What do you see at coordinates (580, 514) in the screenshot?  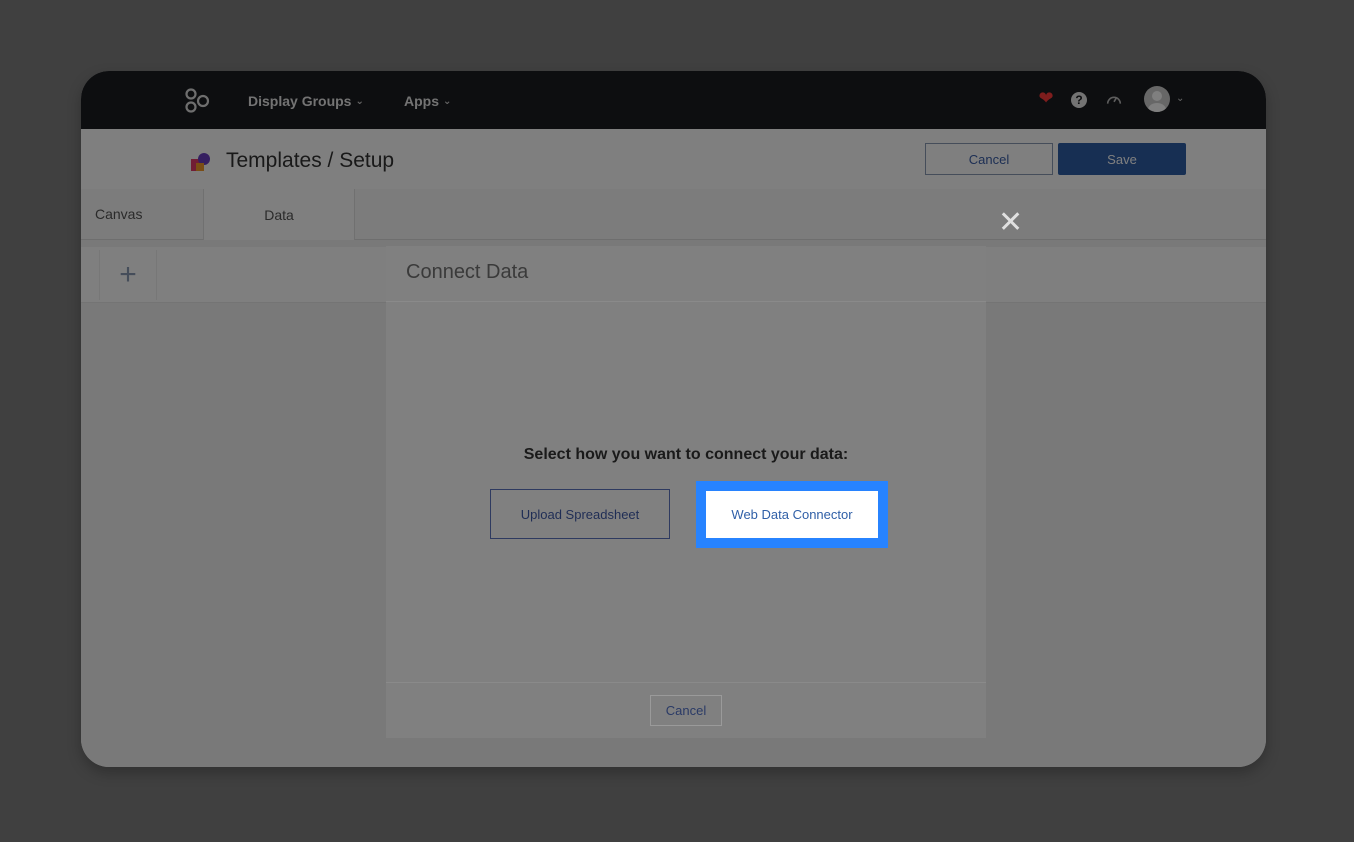 I see `upload-spreadsheet-button: Upload Spreadsheet` at bounding box center [580, 514].